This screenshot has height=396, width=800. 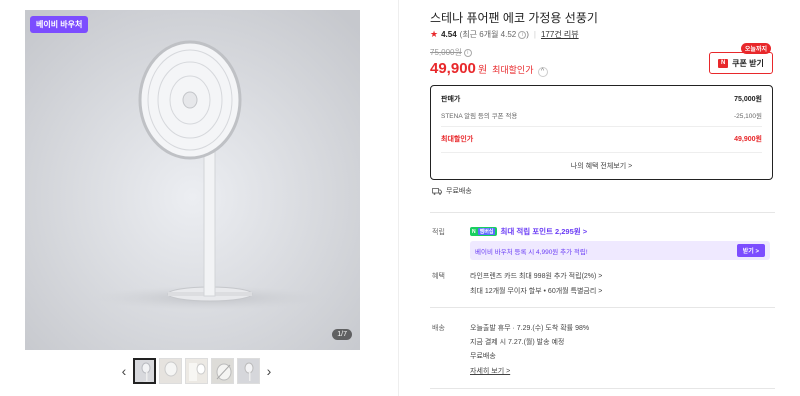 I want to click on delivery-details-link: 자세히 보기 >, so click(x=490, y=371).